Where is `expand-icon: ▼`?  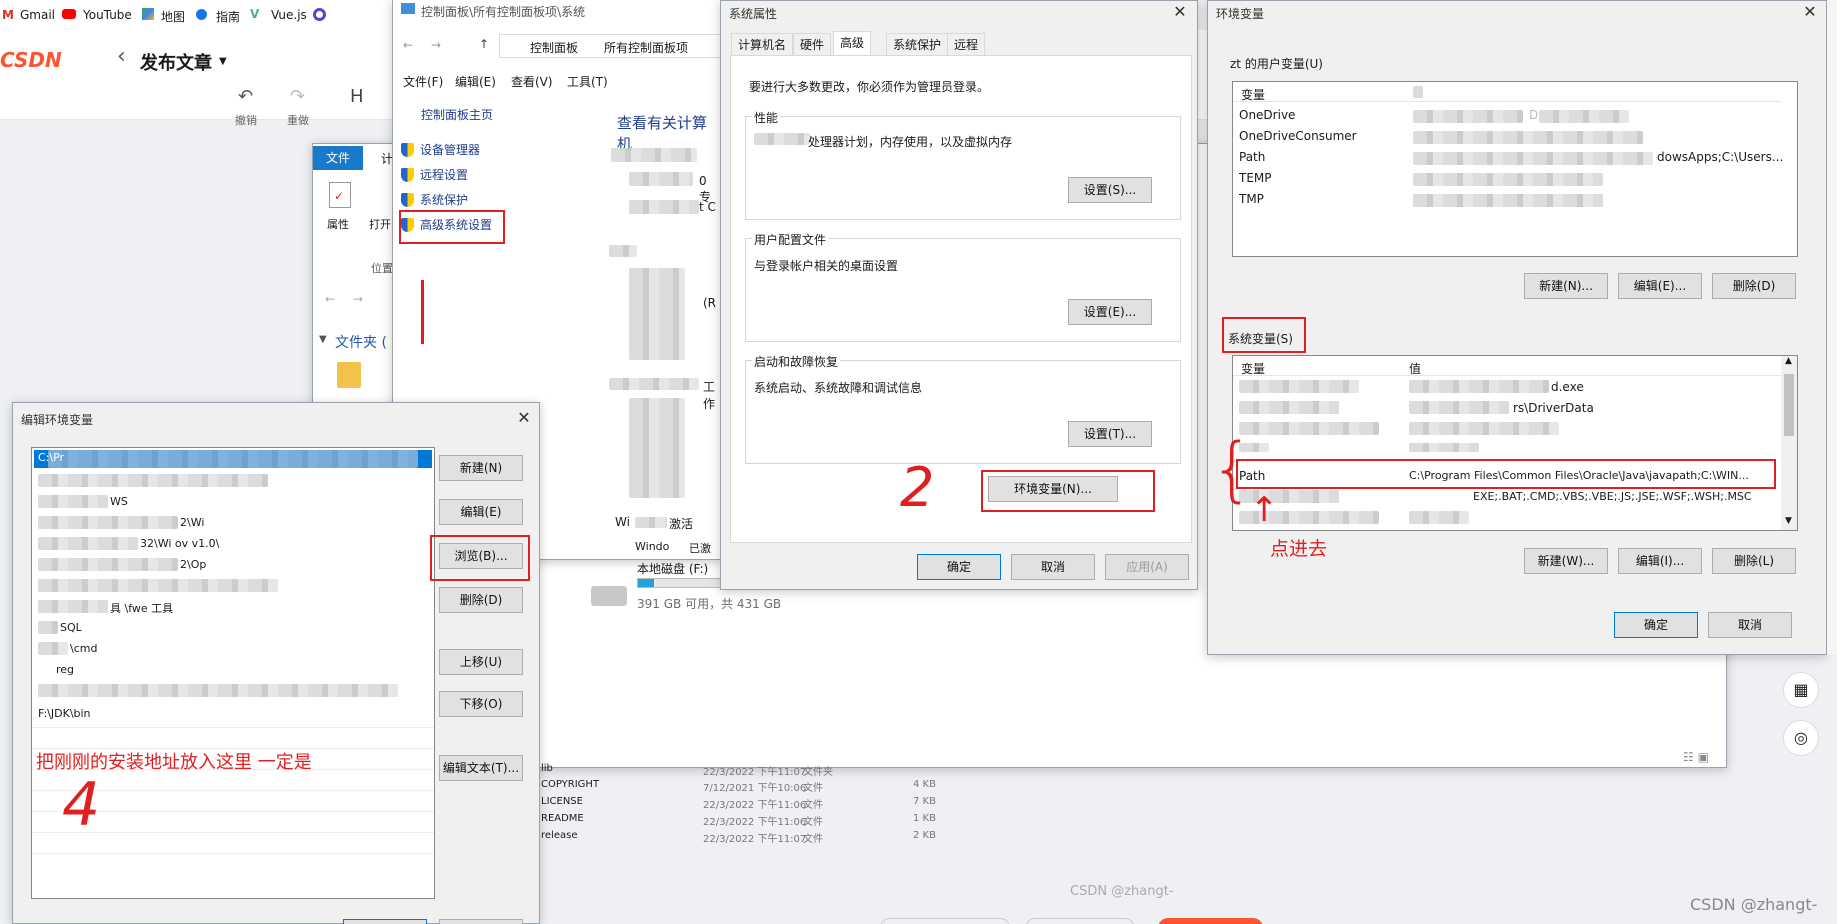 expand-icon: ▼ is located at coordinates (323, 339).